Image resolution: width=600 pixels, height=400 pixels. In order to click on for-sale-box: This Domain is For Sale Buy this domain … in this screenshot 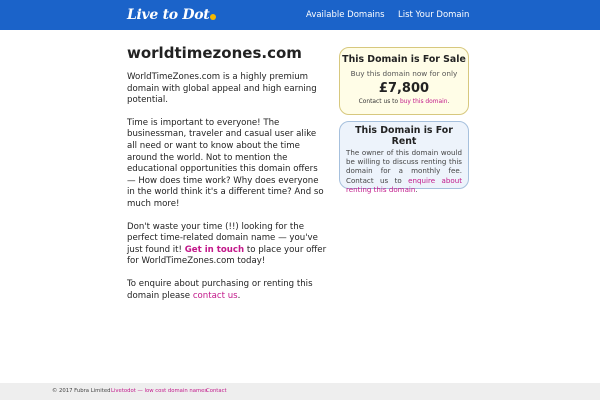, I will do `click(404, 81)`.